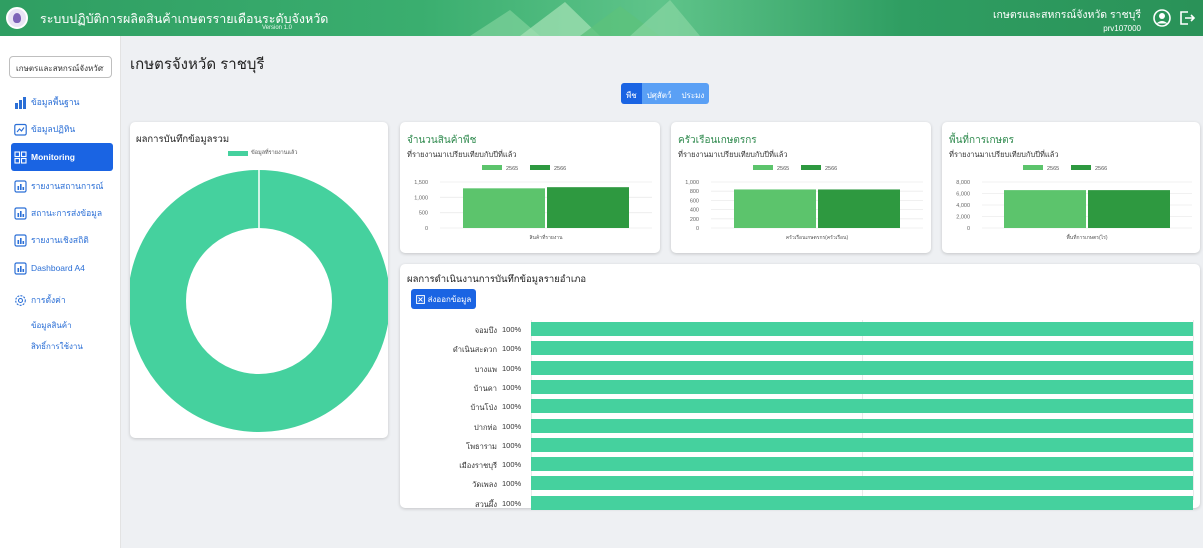 This screenshot has width=1203, height=548. I want to click on district-name: วัดเพลง, so click(484, 485).